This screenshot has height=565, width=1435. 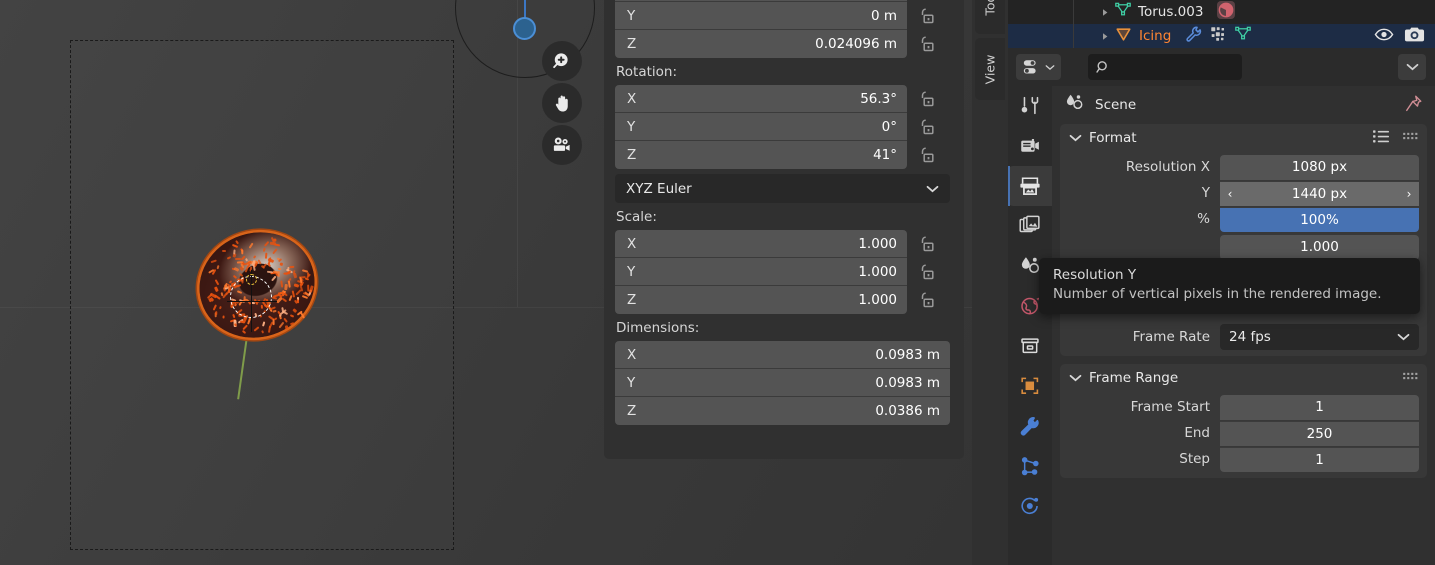 I want to click on outliner-row-icing: Icing, so click(x=1221, y=36).